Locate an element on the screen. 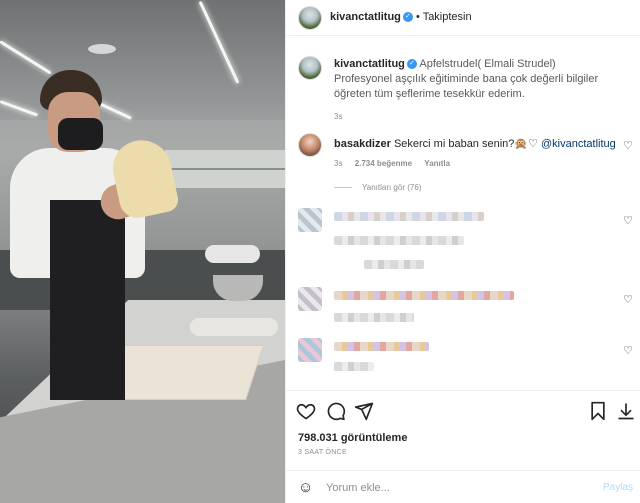 The image size is (640, 503). chef-apron is located at coordinates (87, 300).